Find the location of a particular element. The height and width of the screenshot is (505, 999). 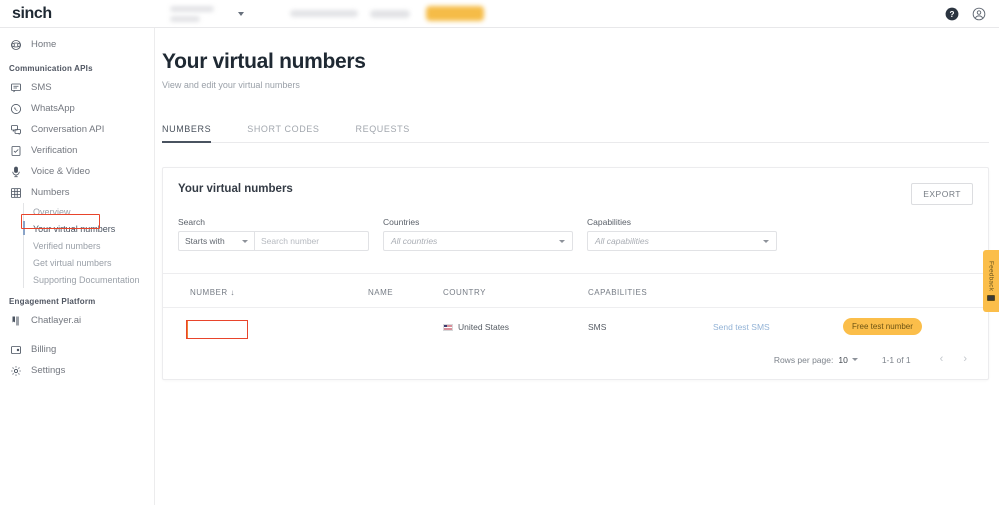

cell-capabilities: SMS is located at coordinates (597, 326).